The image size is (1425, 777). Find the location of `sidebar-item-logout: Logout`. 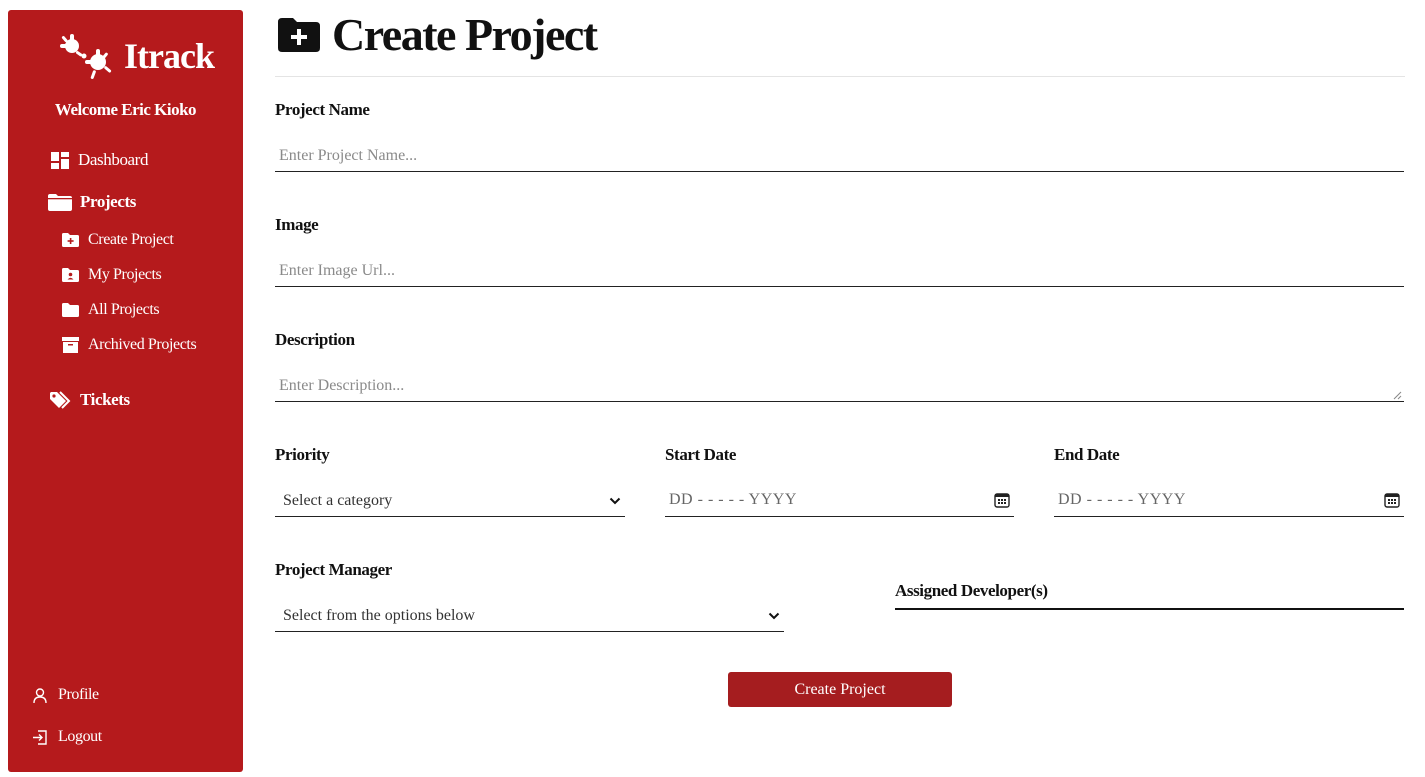

sidebar-item-logout: Logout is located at coordinates (66, 737).